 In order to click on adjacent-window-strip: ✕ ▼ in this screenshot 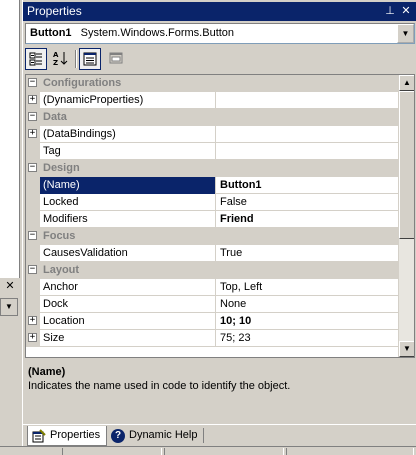, I will do `click(11, 227)`.